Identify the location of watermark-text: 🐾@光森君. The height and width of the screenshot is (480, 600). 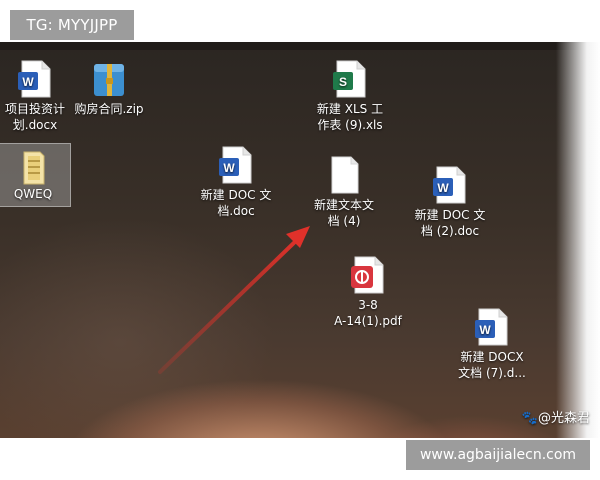
(555, 418).